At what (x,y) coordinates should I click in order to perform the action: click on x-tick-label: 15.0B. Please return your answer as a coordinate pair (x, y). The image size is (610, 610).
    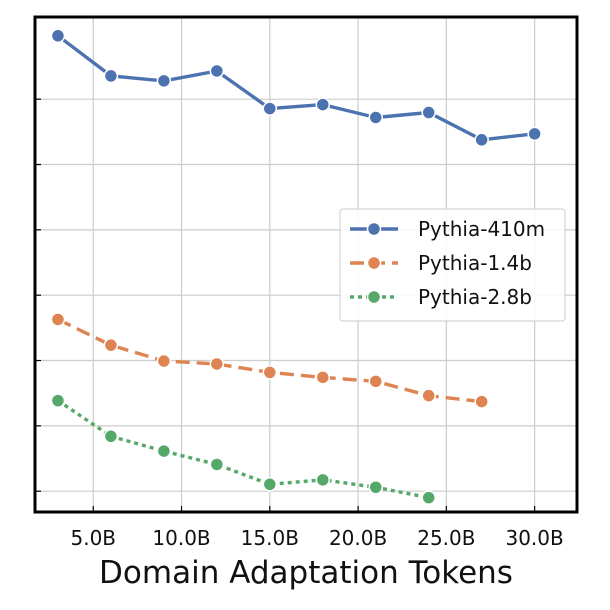
    Looking at the image, I should click on (270, 538).